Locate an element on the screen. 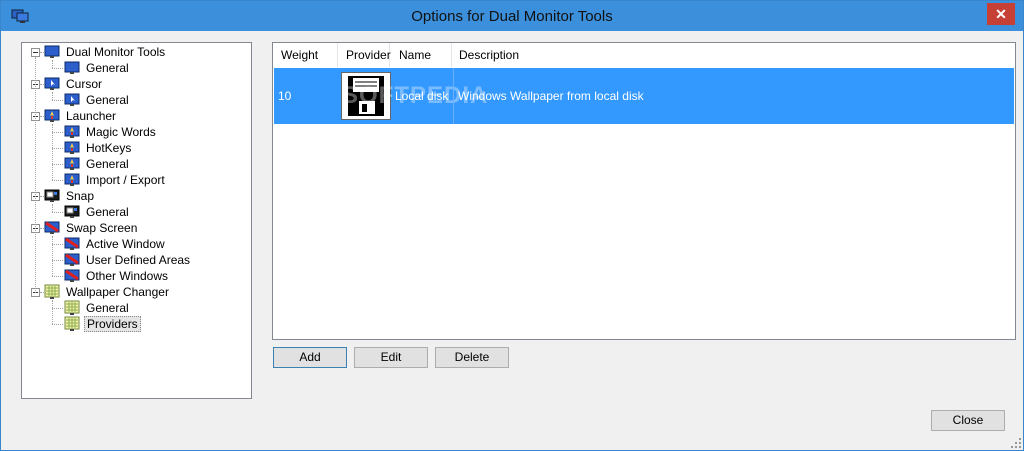 Image resolution: width=1024 pixels, height=451 pixels. description-cell: Windows Wallpaper from local disk is located at coordinates (733, 96).